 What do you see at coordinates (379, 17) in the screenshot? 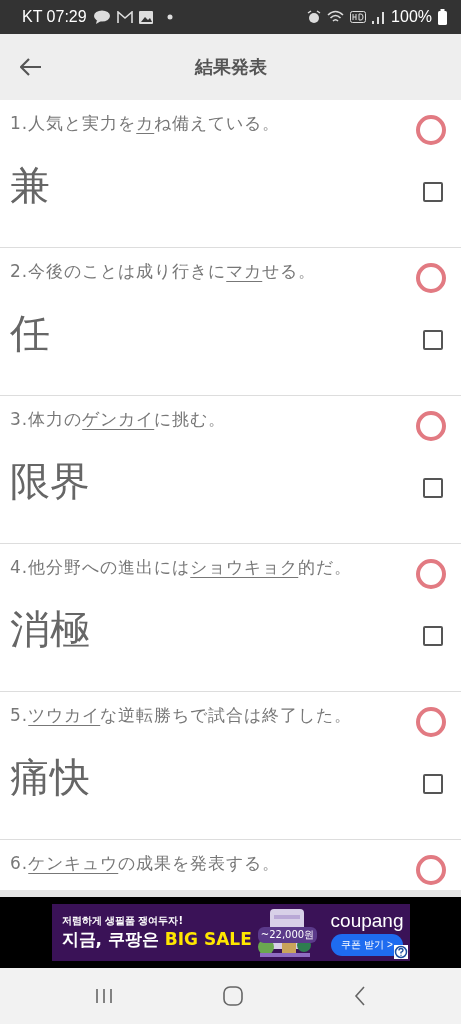
I see `signal-icon` at bounding box center [379, 17].